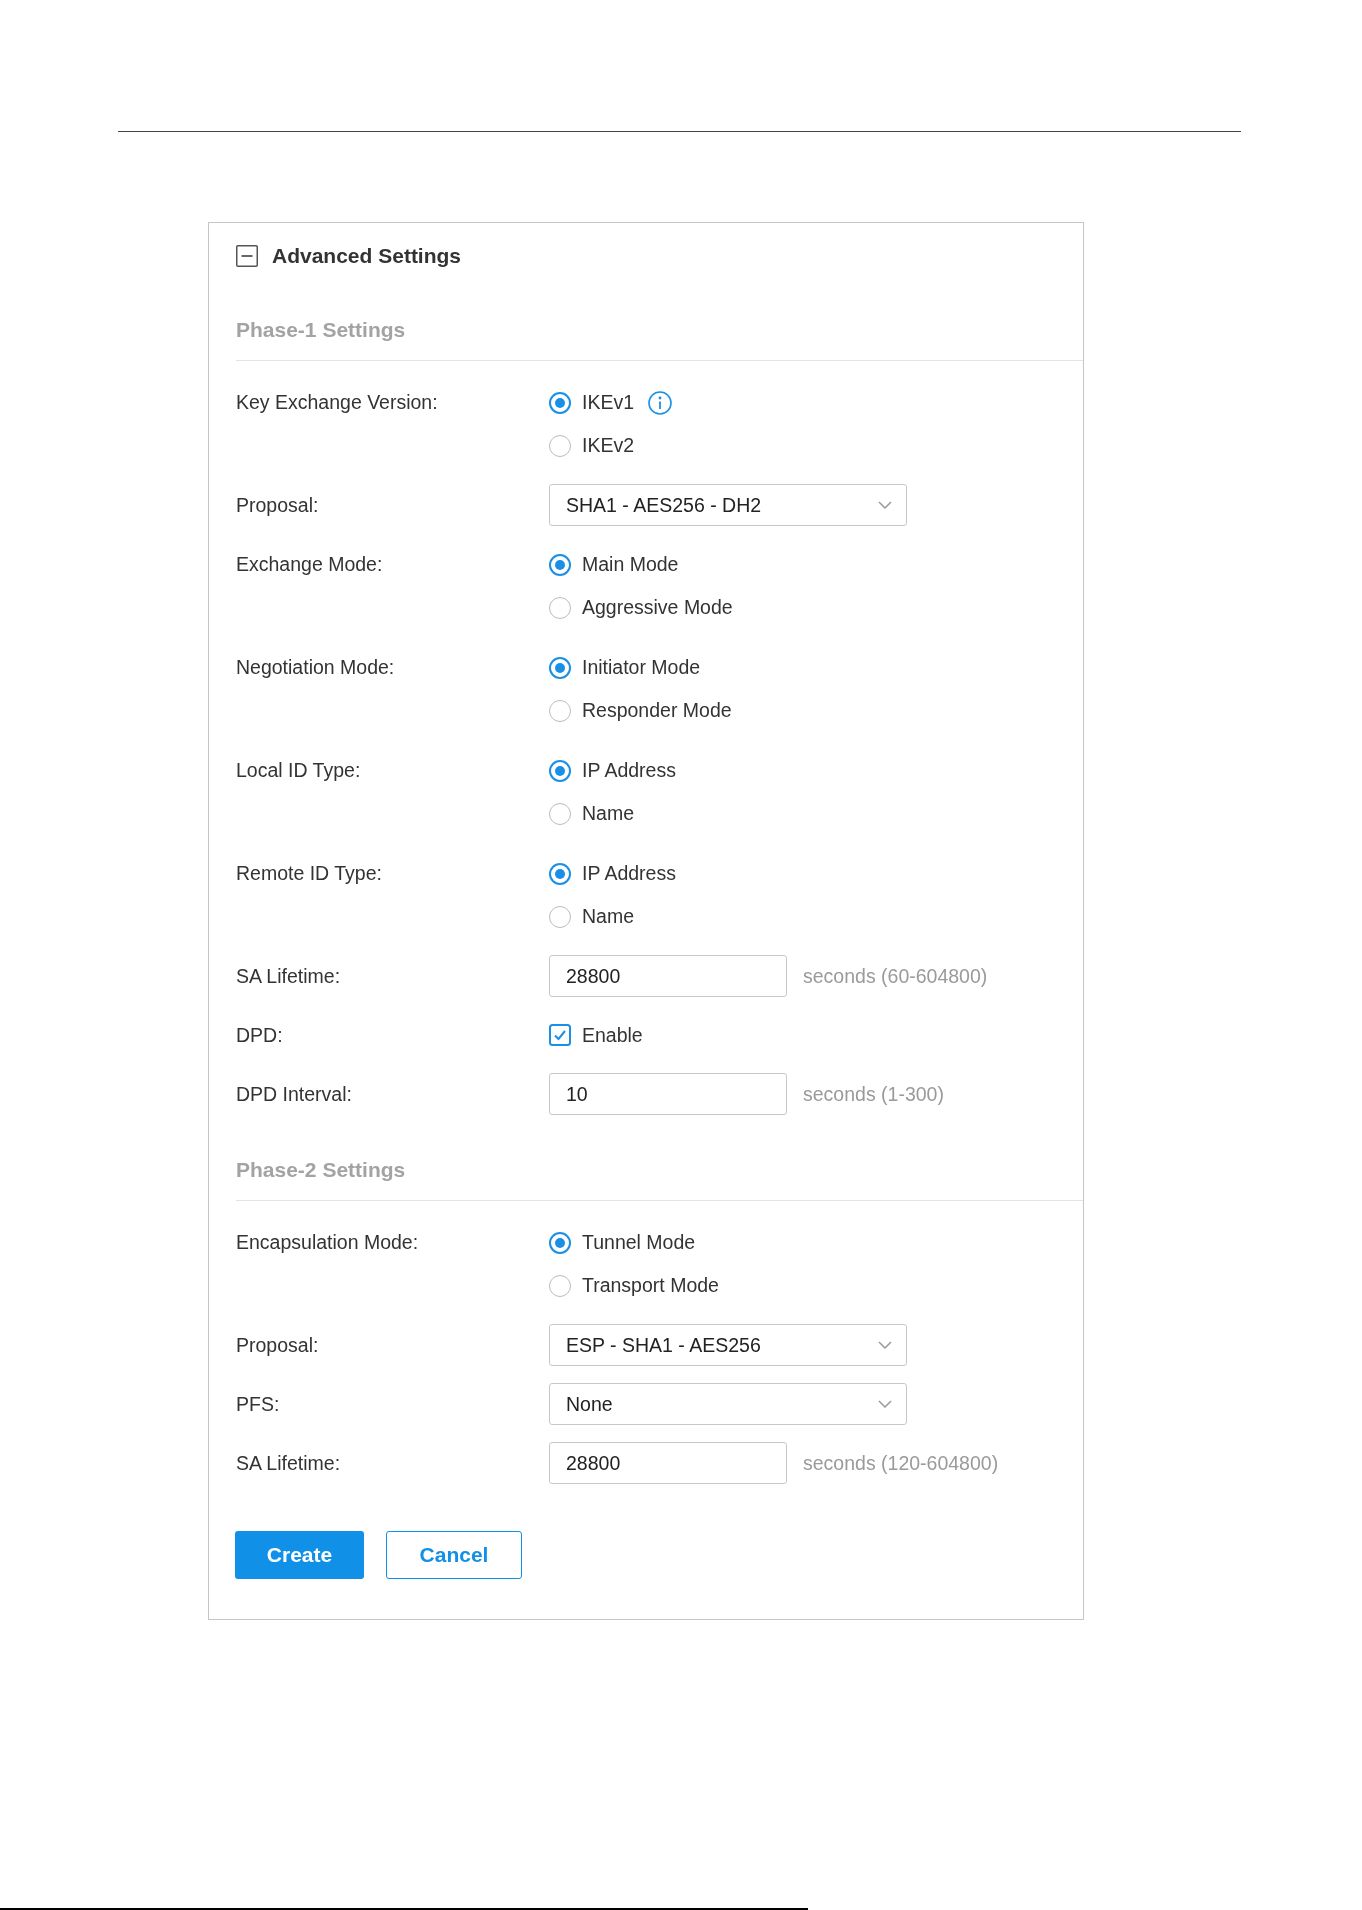 This screenshot has width=1362, height=1910. Describe the element at coordinates (612, 1035) in the screenshot. I see `option-label: Enable` at that location.